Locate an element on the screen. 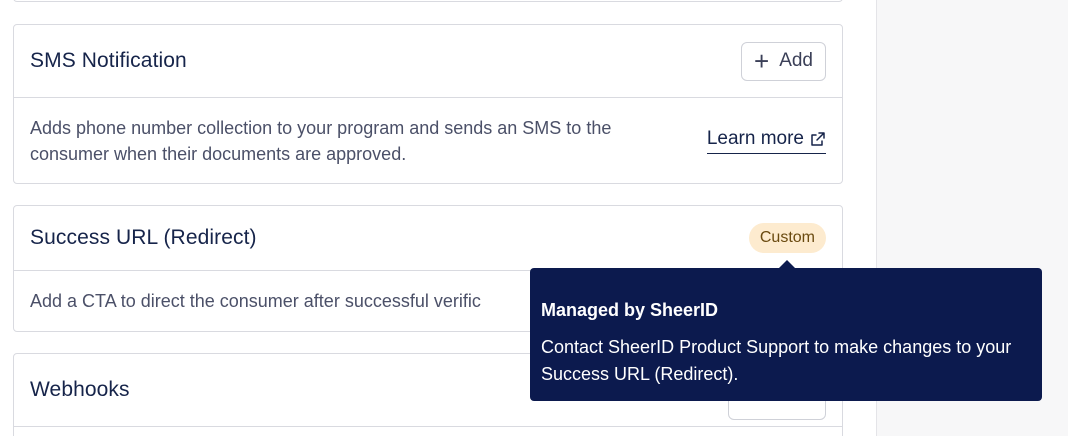  success-card-title: Success URL (Redirect) is located at coordinates (143, 237).